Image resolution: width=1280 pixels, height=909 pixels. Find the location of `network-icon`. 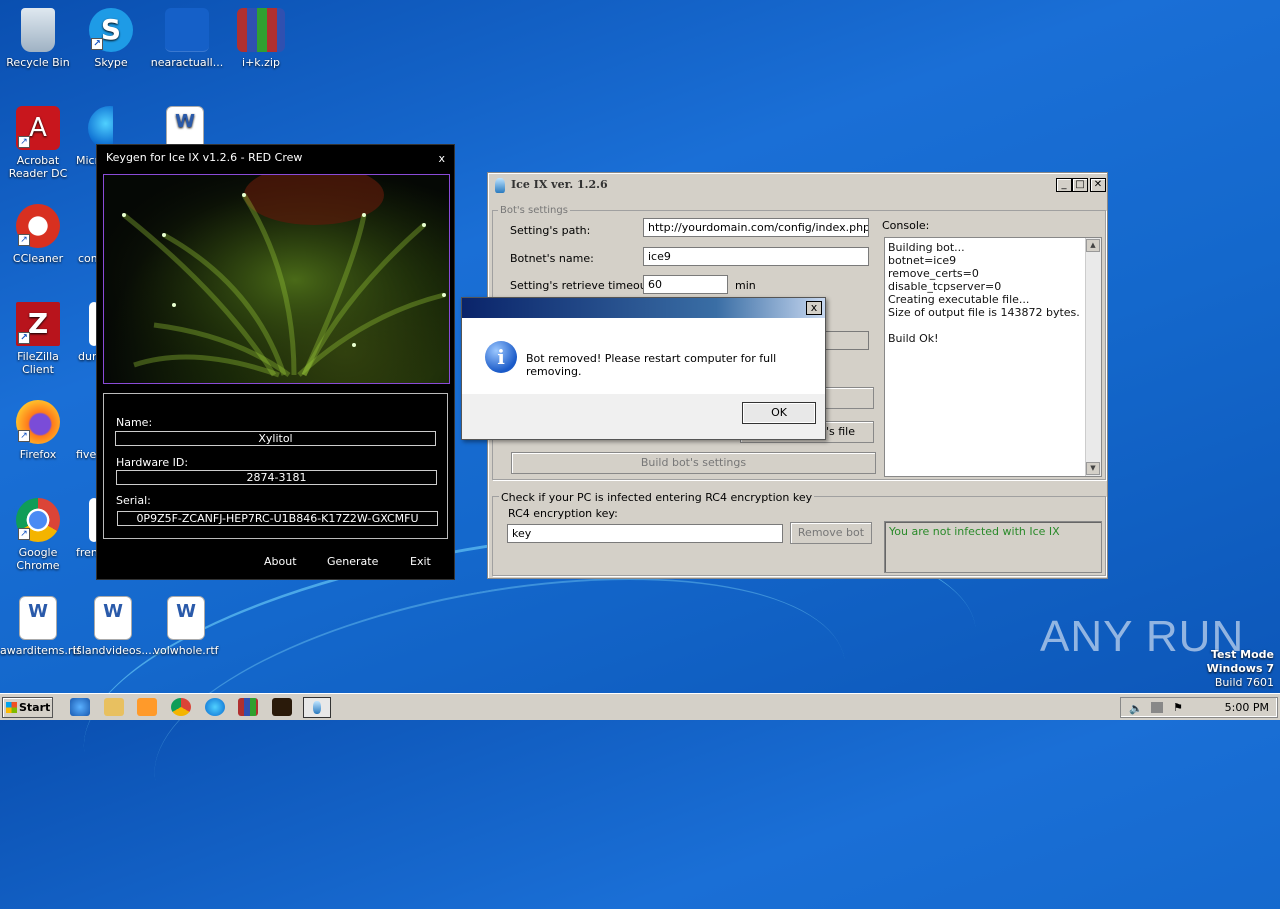

network-icon is located at coordinates (1157, 707).